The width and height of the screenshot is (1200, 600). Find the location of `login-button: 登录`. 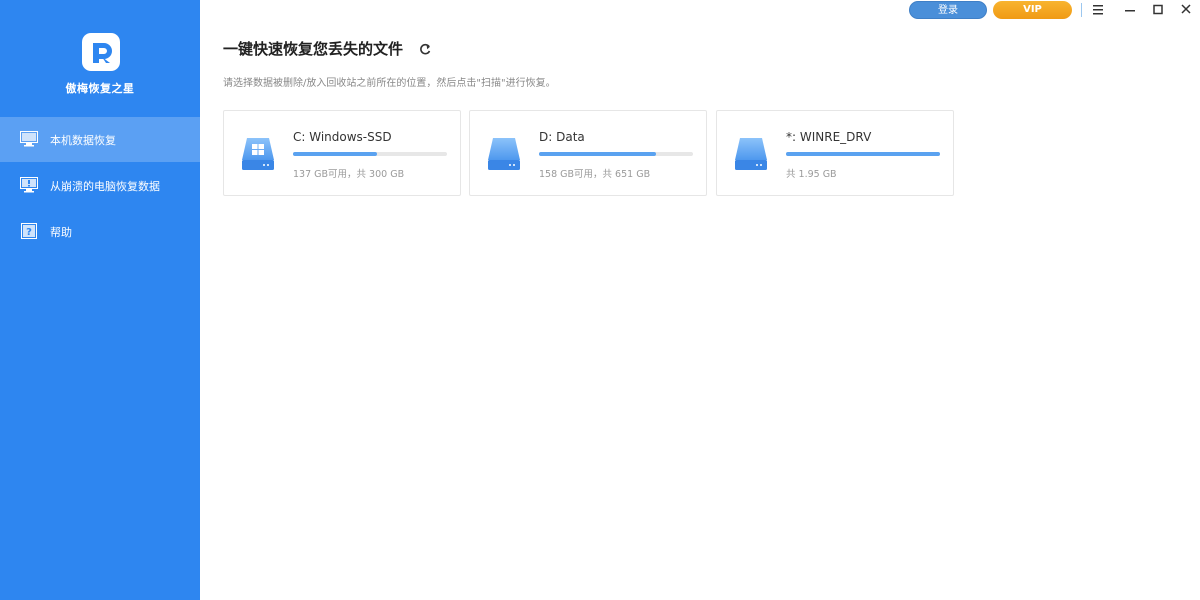

login-button: 登录 is located at coordinates (948, 10).